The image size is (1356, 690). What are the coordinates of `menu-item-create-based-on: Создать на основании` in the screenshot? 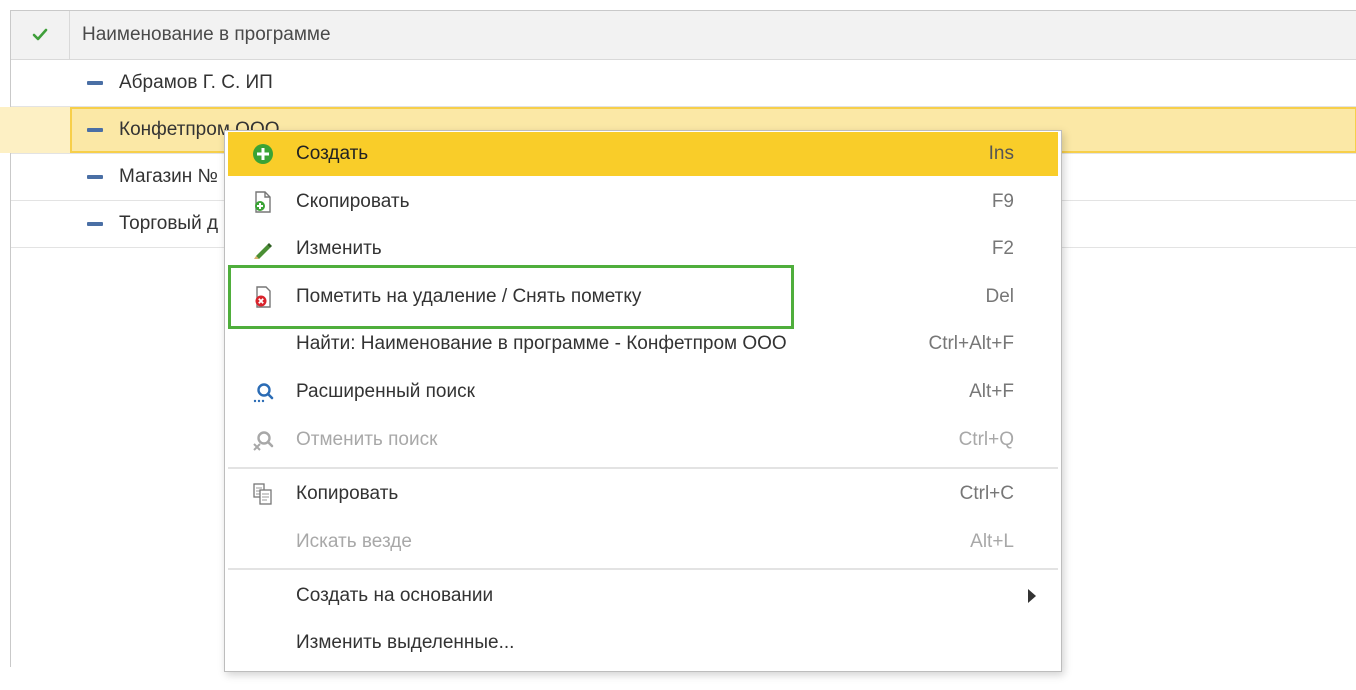 It's located at (643, 596).